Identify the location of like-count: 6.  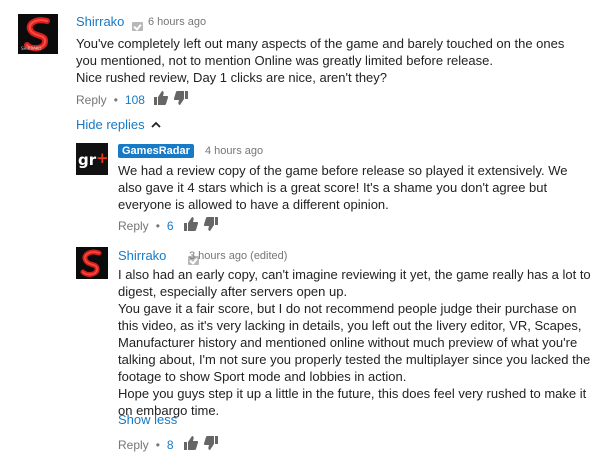
(170, 226).